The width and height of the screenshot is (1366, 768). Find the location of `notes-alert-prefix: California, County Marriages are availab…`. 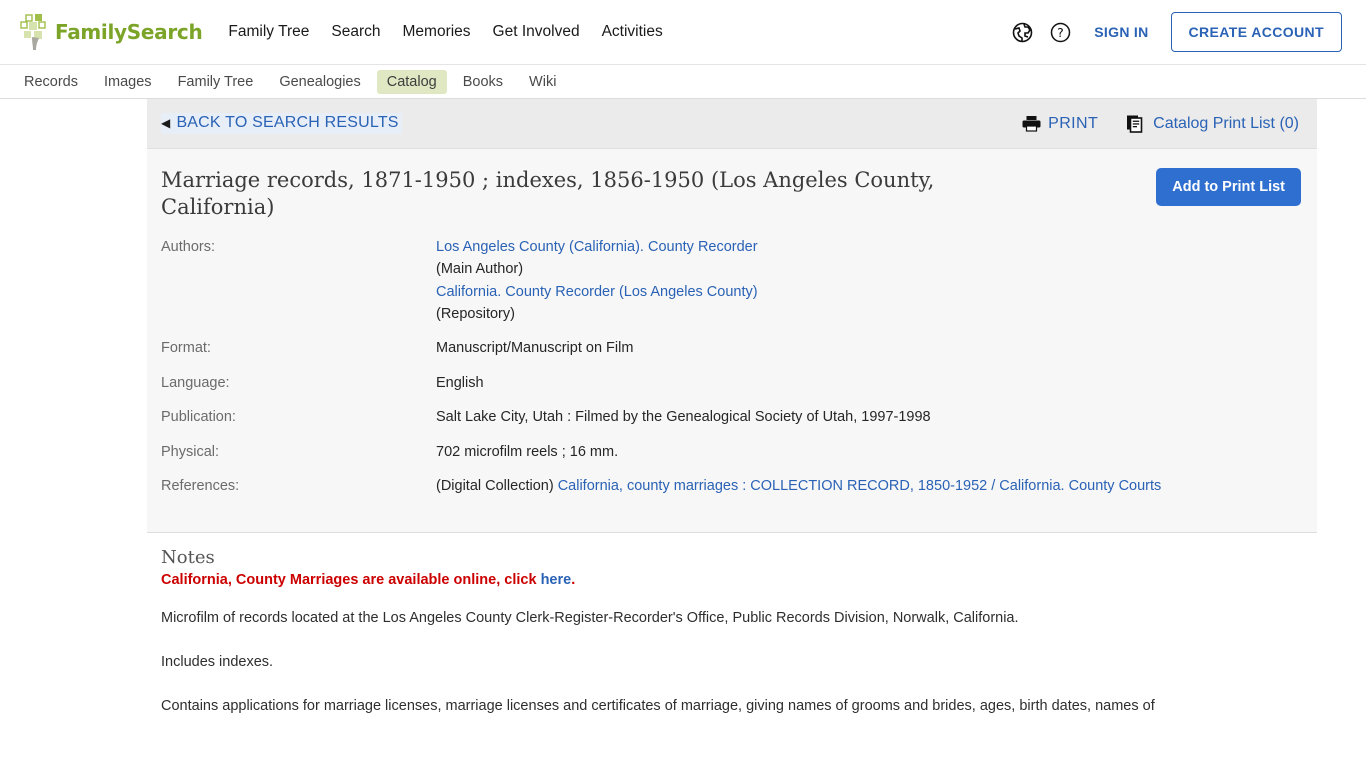

notes-alert-prefix: California, County Marriages are availab… is located at coordinates (351, 579).